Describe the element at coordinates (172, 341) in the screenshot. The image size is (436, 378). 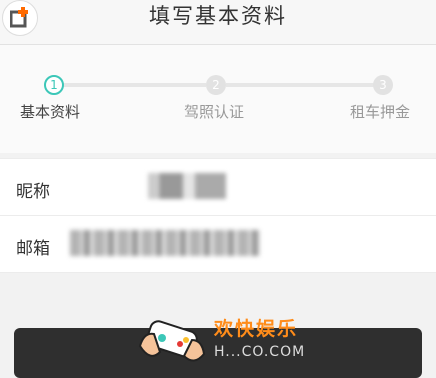
I see `gamepad-hands-icon` at that location.